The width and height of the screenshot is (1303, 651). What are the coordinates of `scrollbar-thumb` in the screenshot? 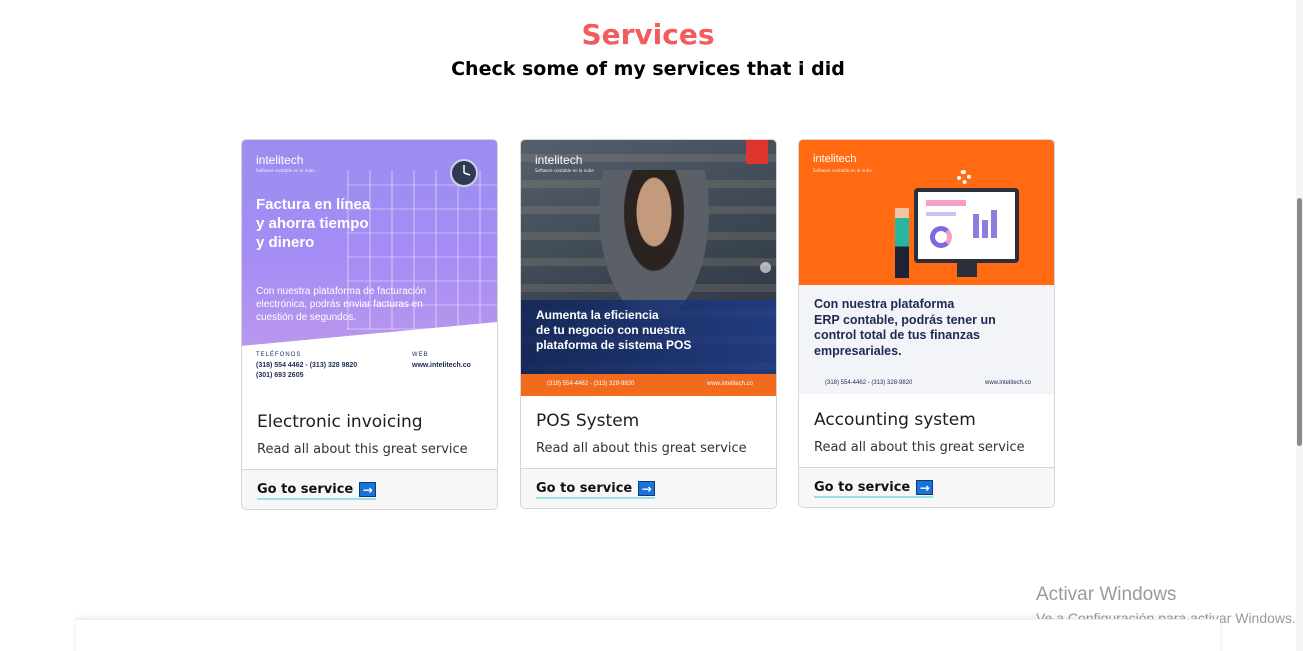 It's located at (1299, 322).